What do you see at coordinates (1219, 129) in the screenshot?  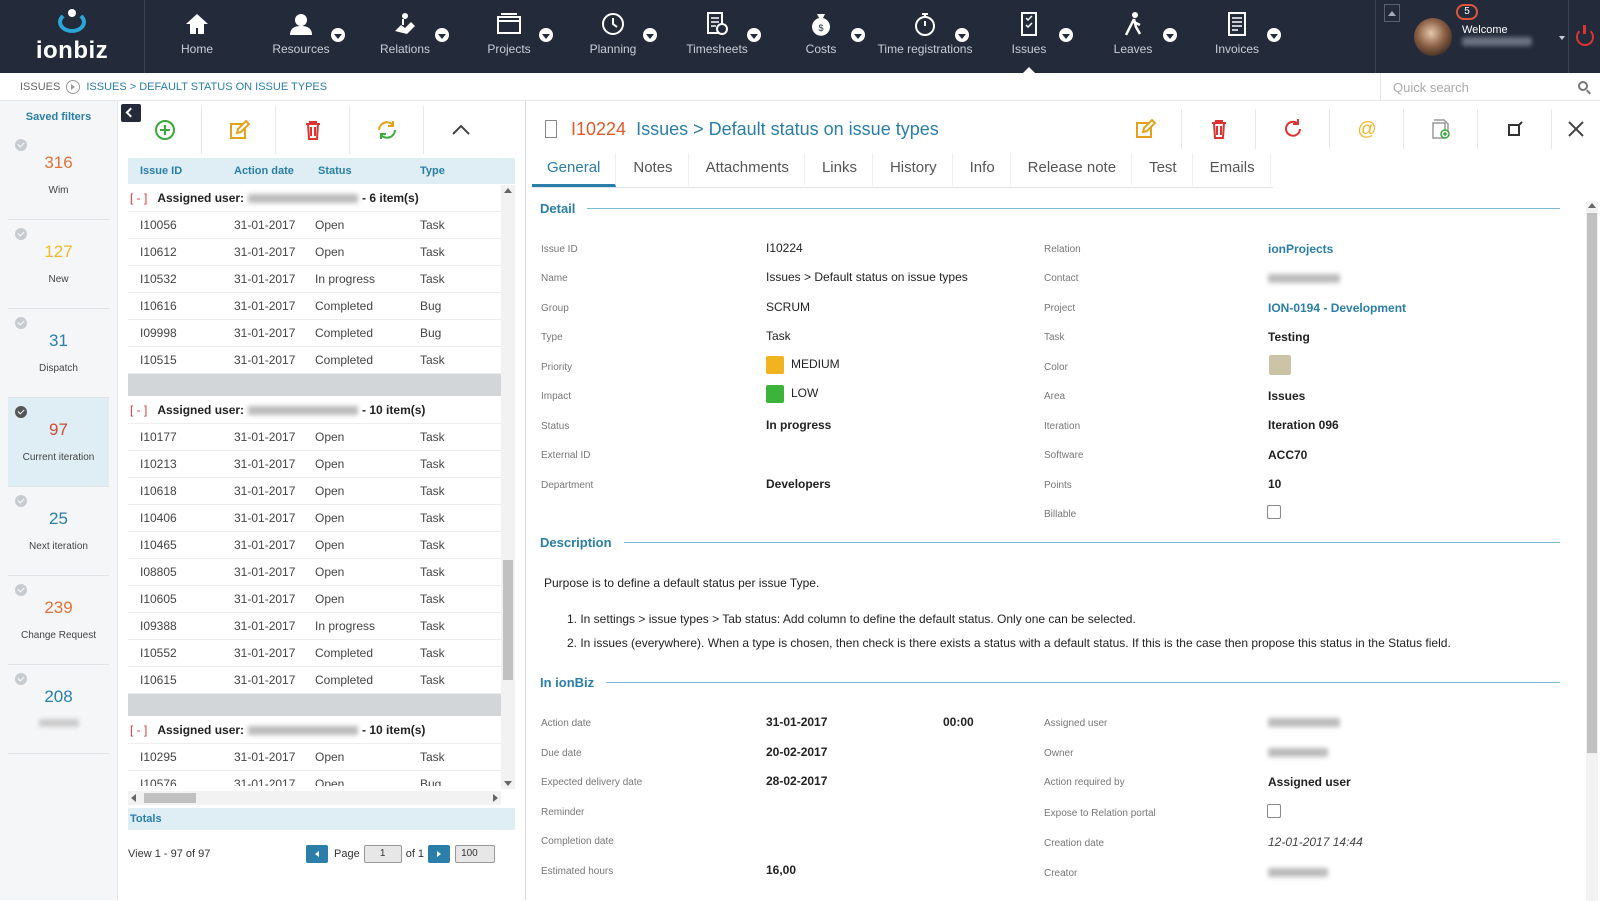 I see `delete-issue-button` at bounding box center [1219, 129].